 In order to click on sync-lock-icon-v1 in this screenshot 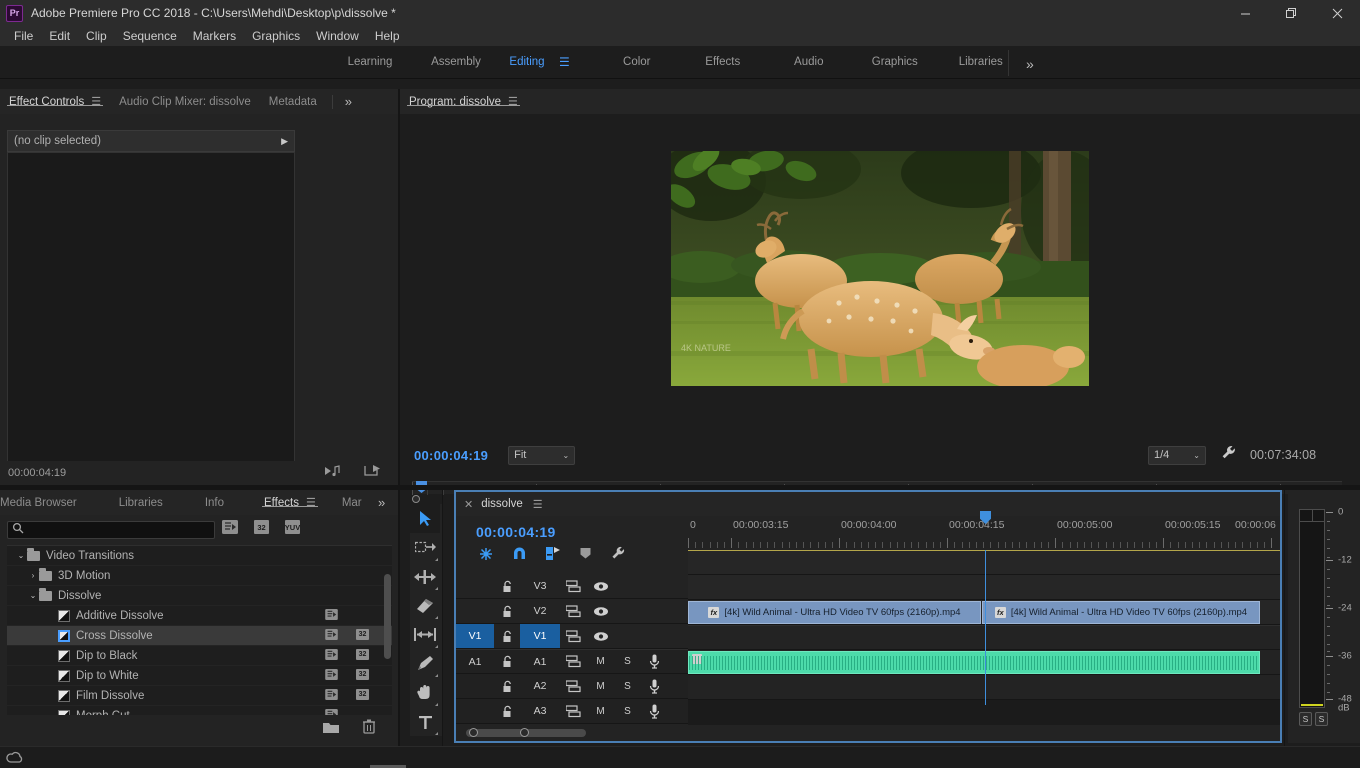, I will do `click(573, 636)`.